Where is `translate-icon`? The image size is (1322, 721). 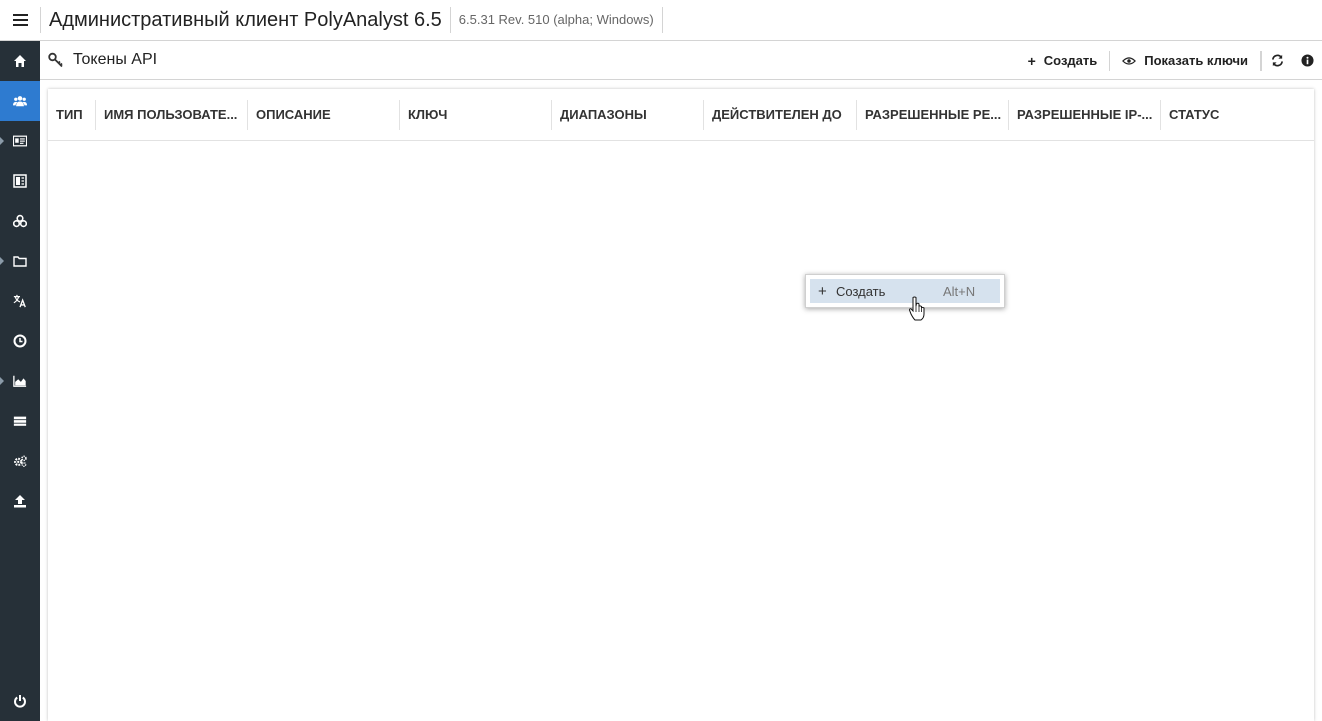
translate-icon is located at coordinates (19, 301).